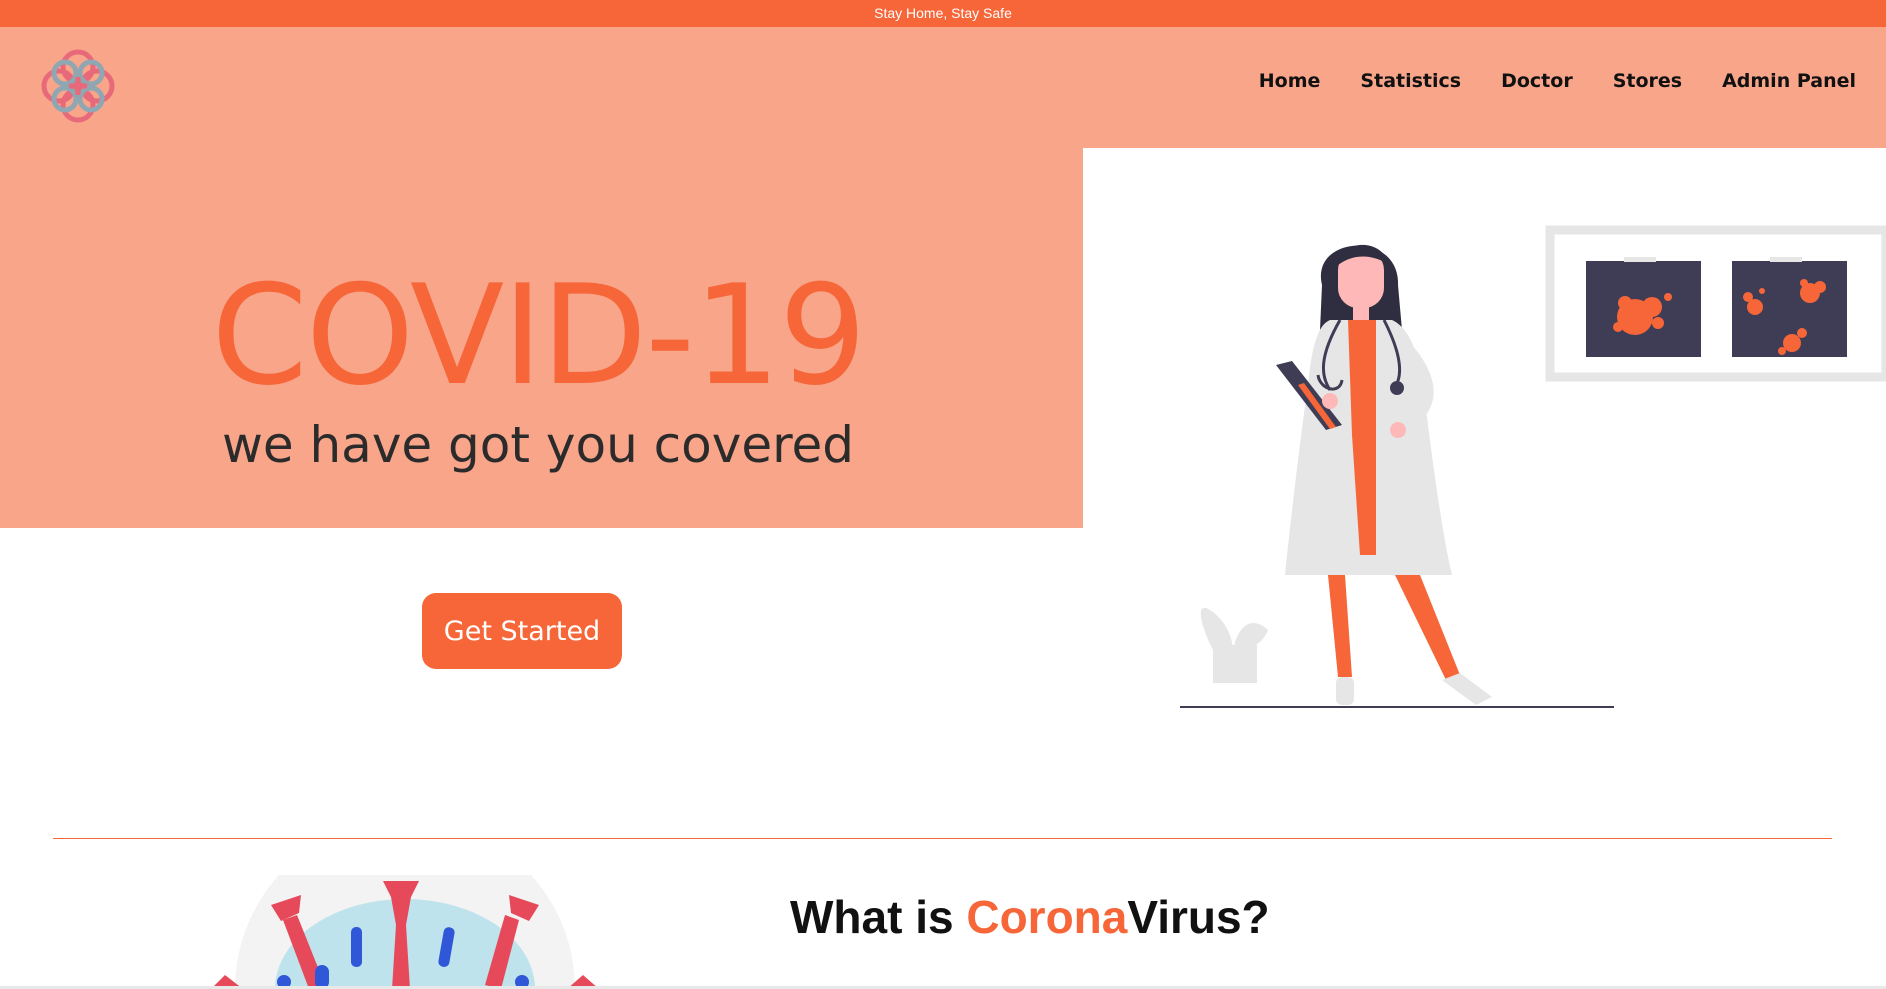 This screenshot has width=1886, height=989. What do you see at coordinates (942, 838) in the screenshot?
I see `section-divider` at bounding box center [942, 838].